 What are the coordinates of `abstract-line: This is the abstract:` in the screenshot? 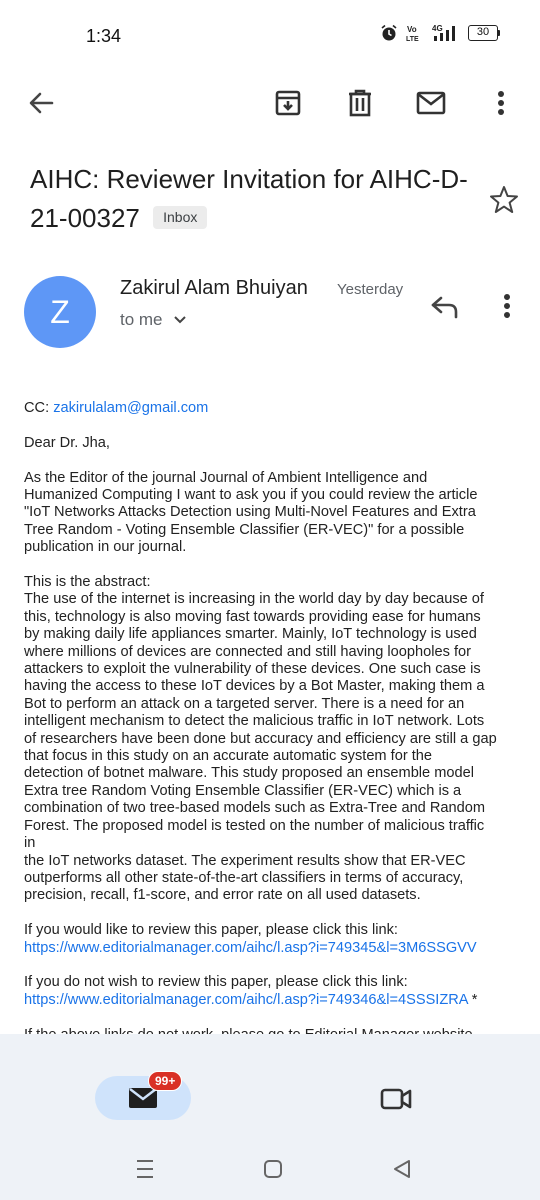 It's located at (87, 582).